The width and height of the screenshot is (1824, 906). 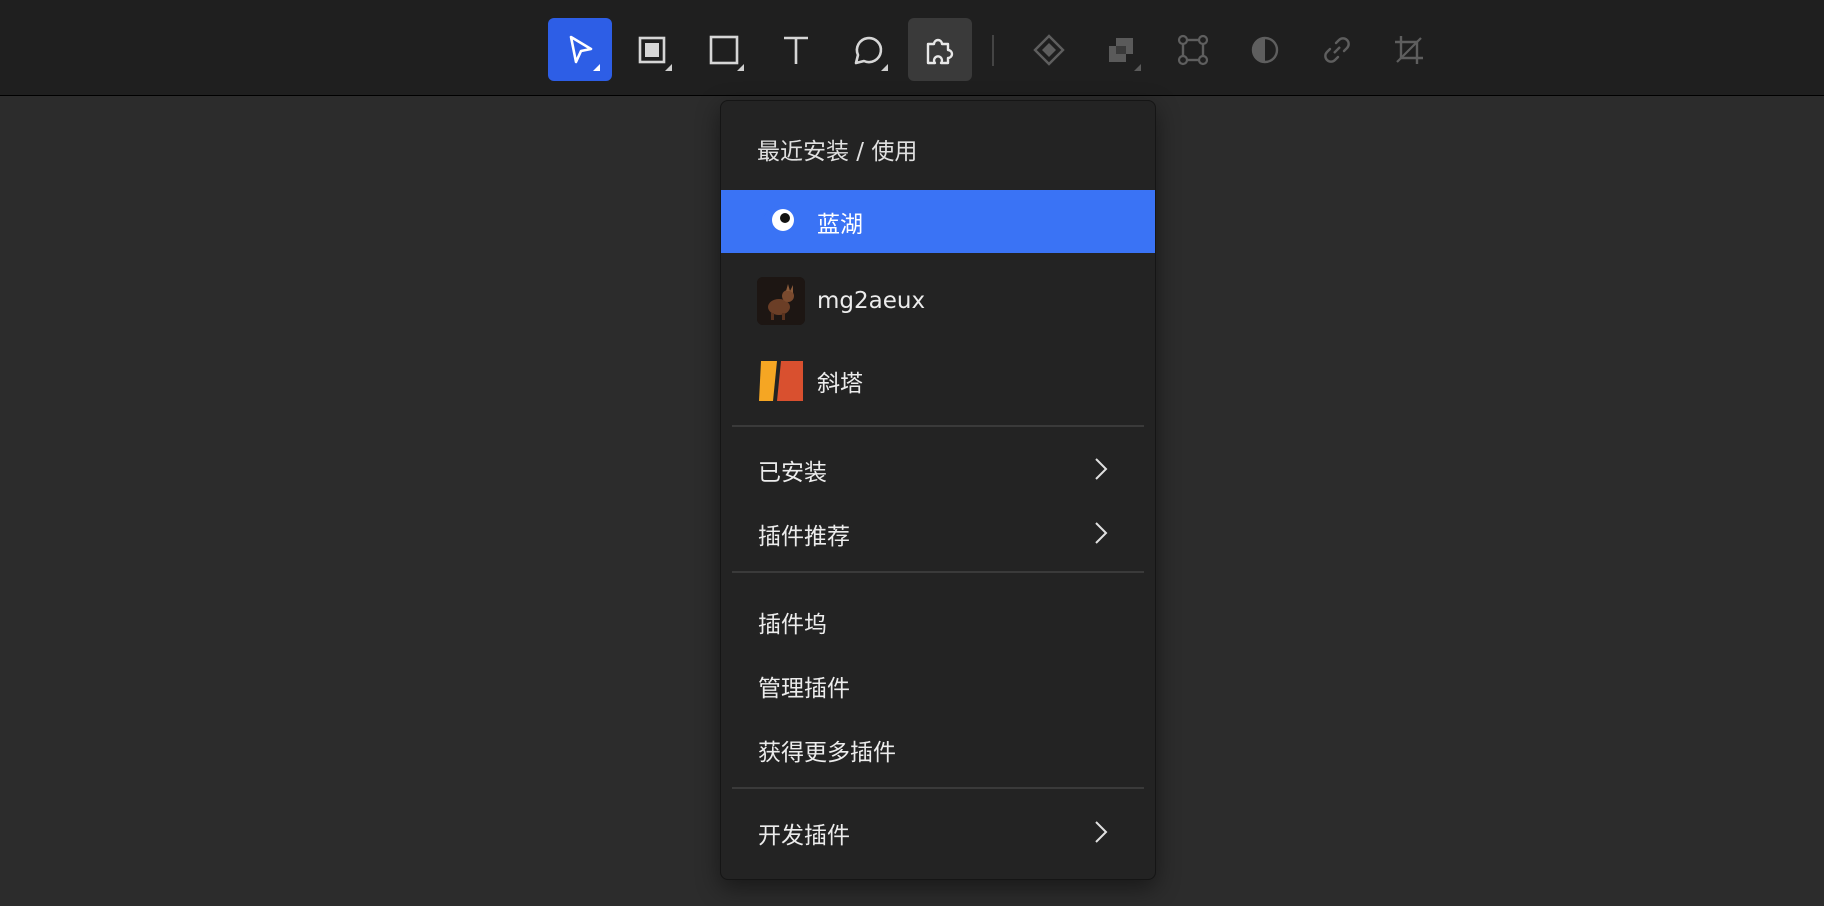 What do you see at coordinates (938, 469) in the screenshot?
I see `menu-item-installed: 已安装` at bounding box center [938, 469].